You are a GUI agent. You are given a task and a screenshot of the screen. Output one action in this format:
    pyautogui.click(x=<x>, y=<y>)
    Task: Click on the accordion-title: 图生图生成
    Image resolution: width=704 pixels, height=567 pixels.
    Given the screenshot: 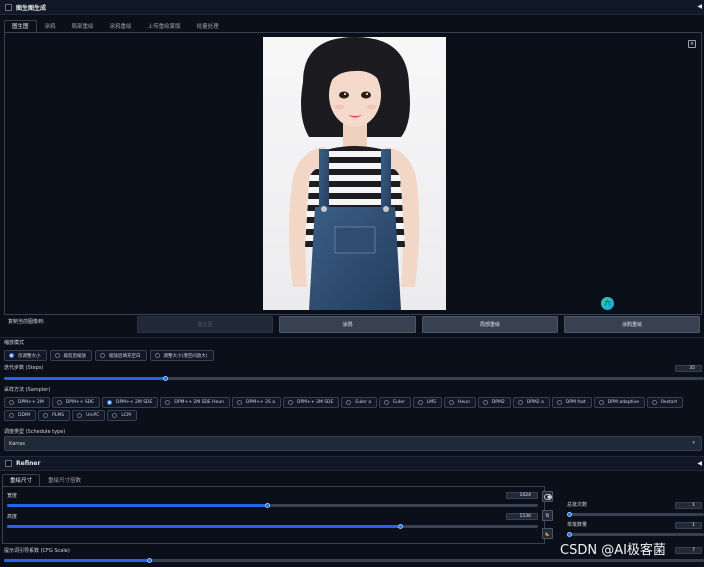 What is the action you would take?
    pyautogui.click(x=31, y=8)
    